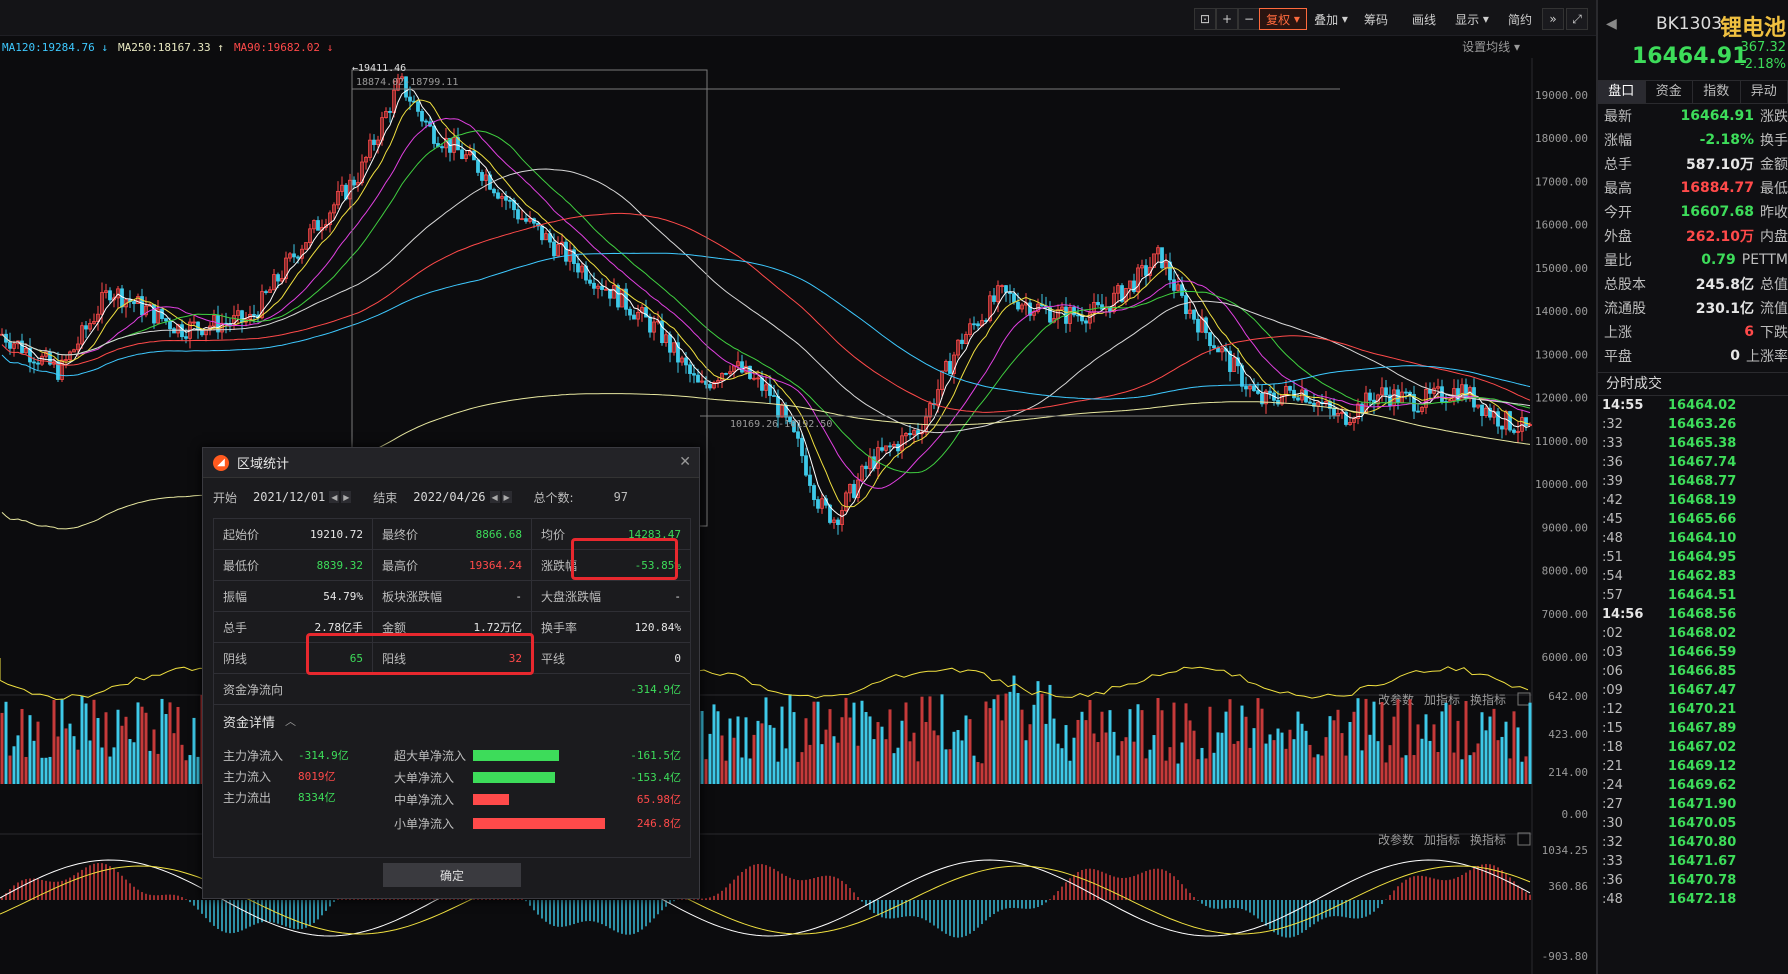 The width and height of the screenshot is (1788, 974). What do you see at coordinates (1376, 19) in the screenshot?
I see `chouma-button: 筹码` at bounding box center [1376, 19].